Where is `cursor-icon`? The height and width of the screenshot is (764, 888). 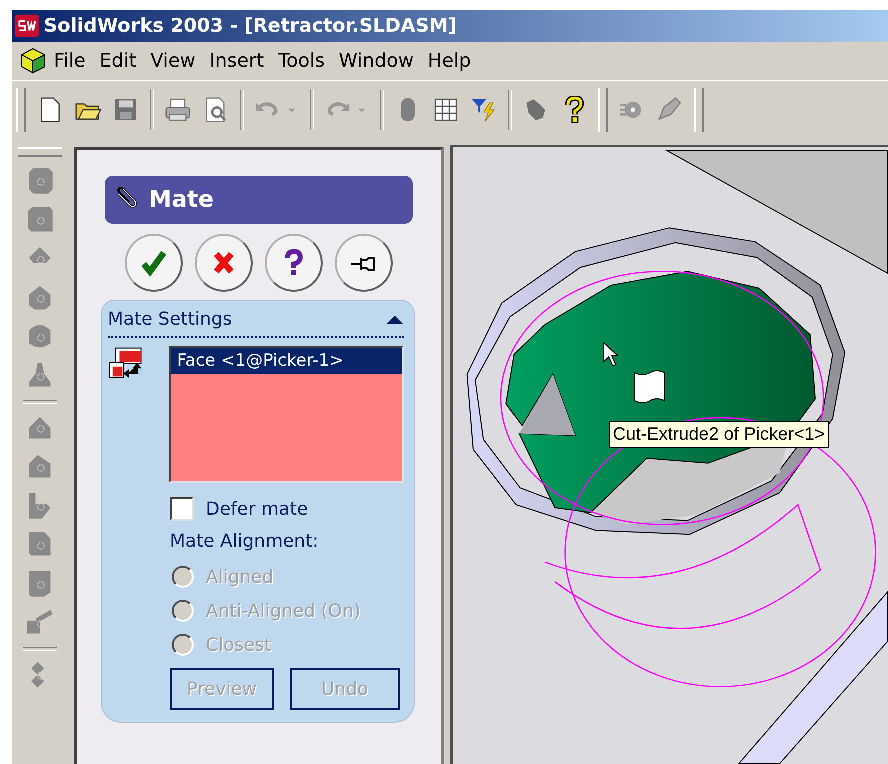
cursor-icon is located at coordinates (611, 355).